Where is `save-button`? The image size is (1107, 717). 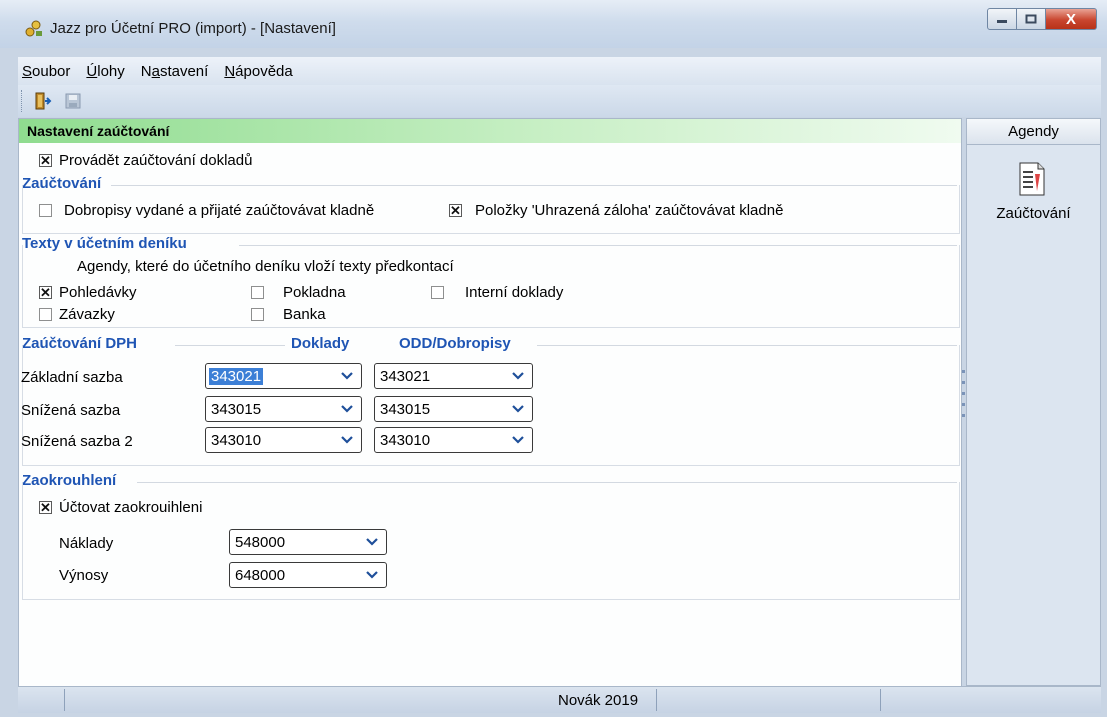
save-button is located at coordinates (73, 101).